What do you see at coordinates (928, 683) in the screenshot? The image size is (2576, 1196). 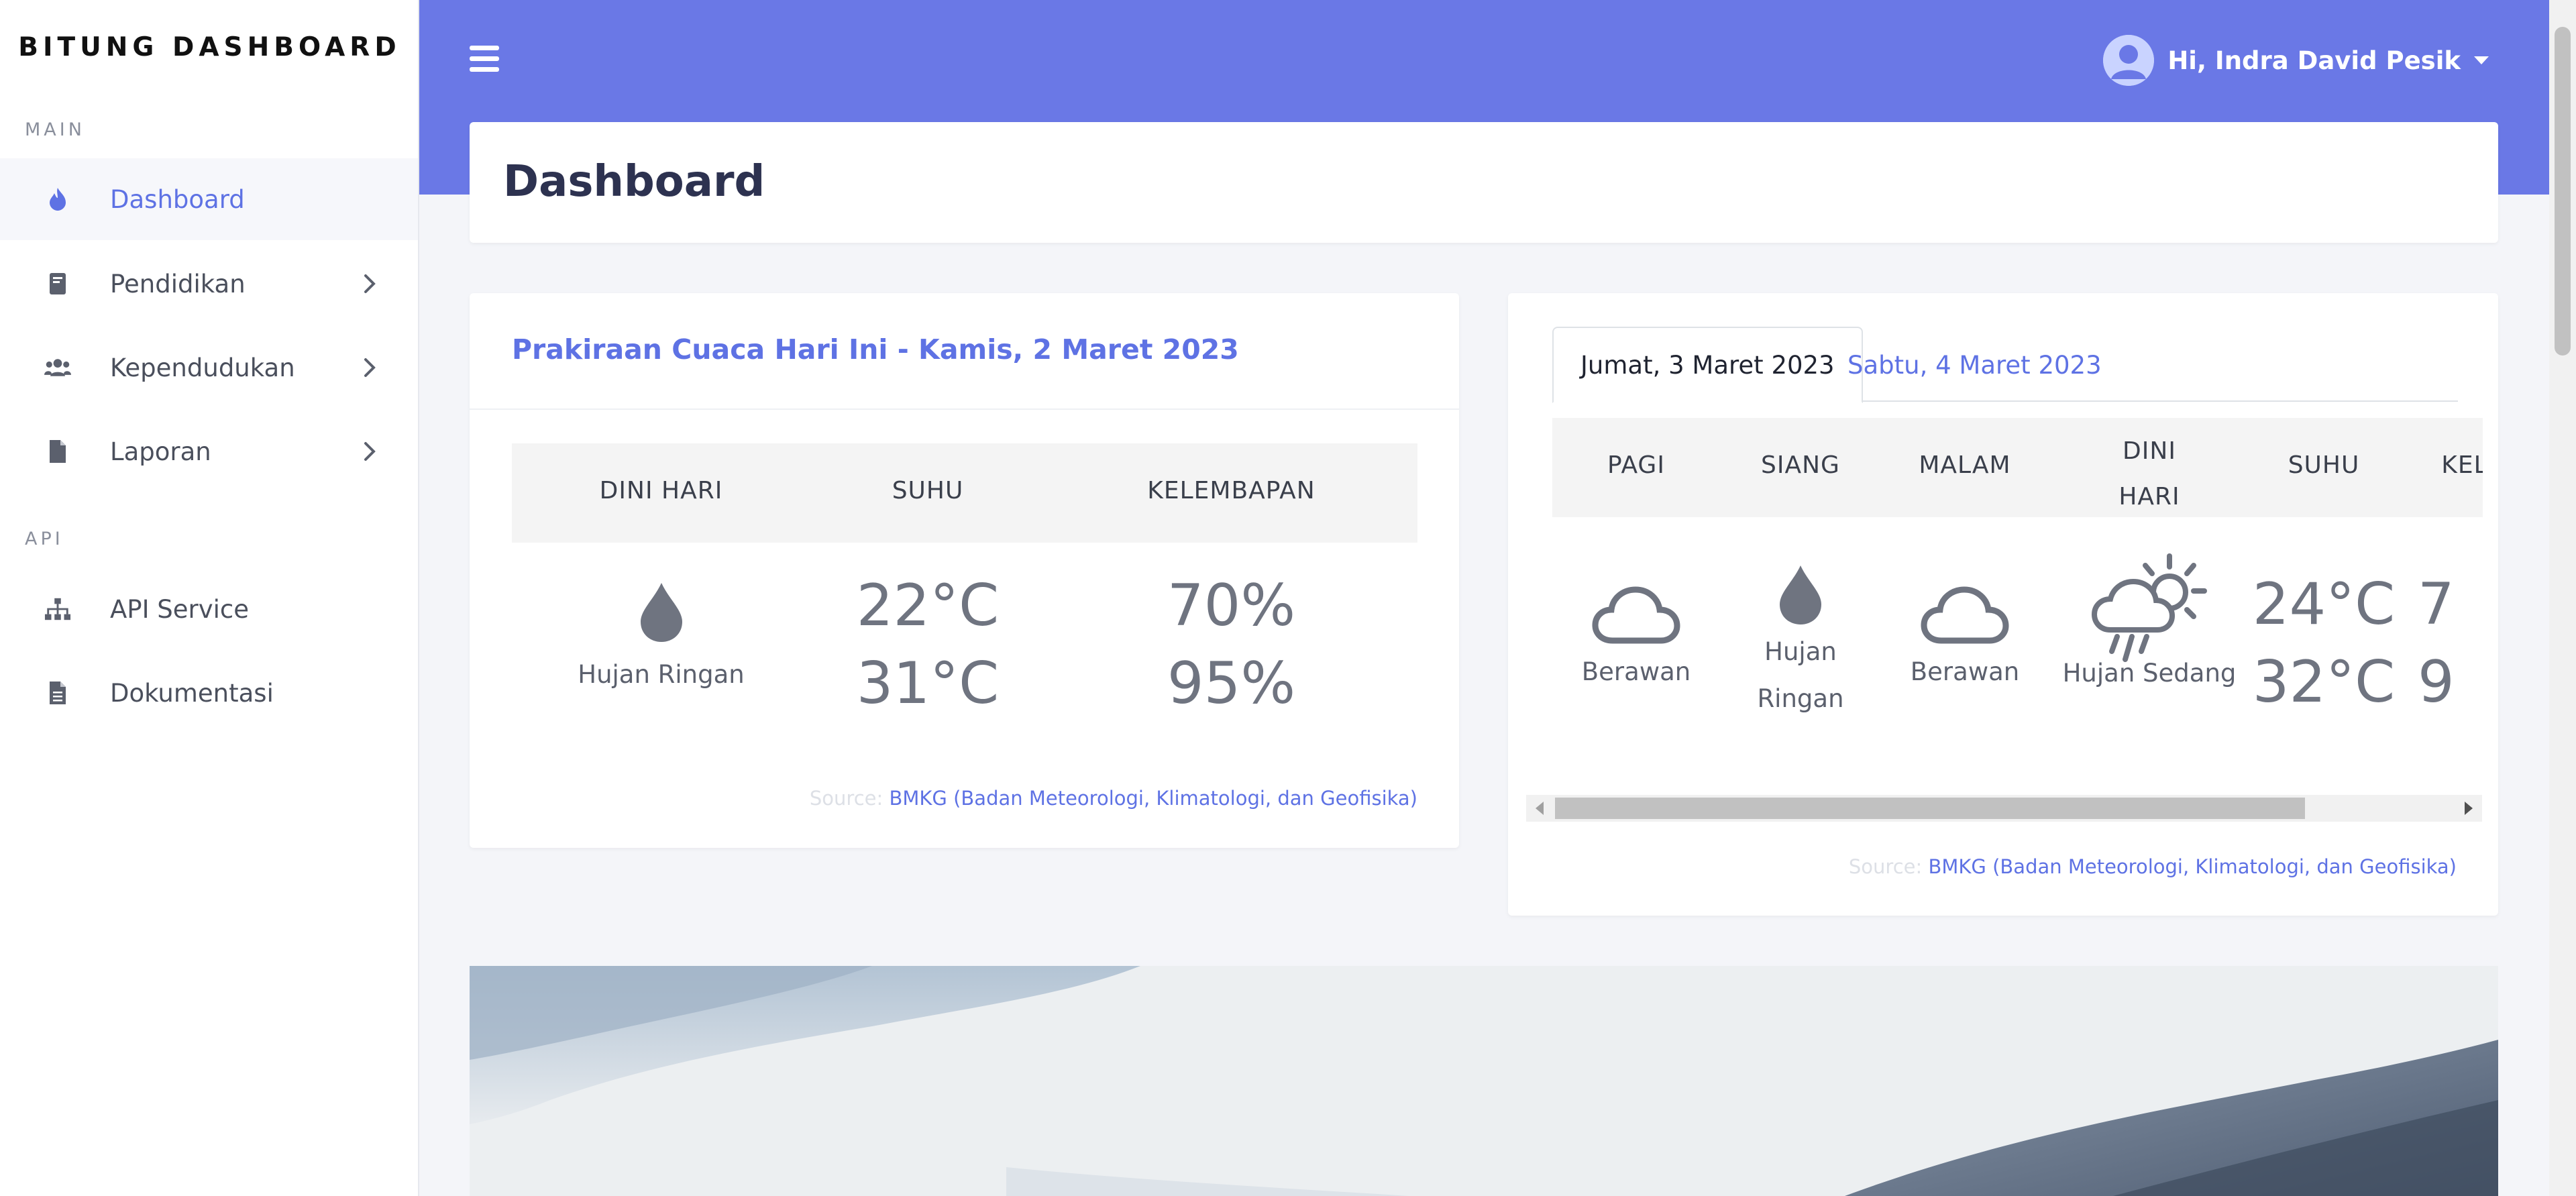 I see `temperature-max: 31°C` at bounding box center [928, 683].